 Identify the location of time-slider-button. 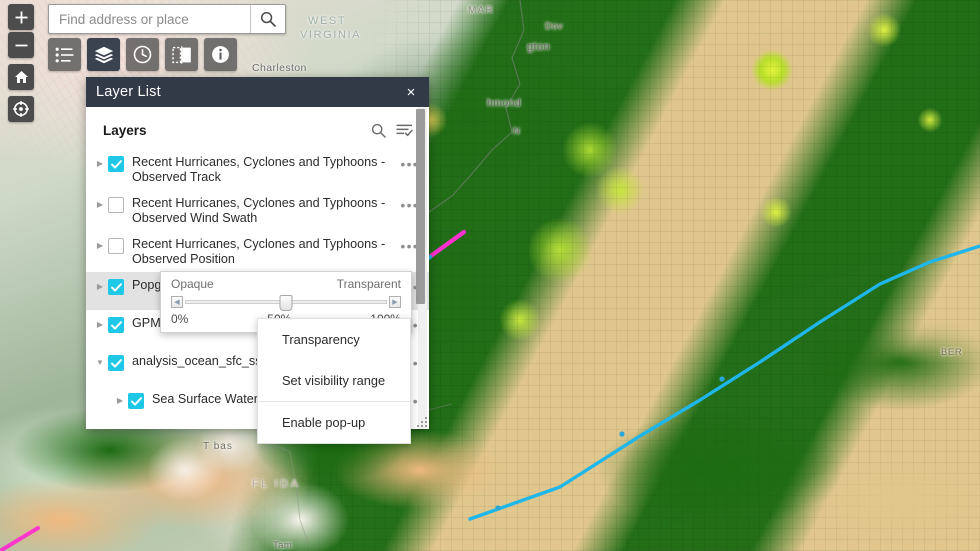
(142, 54).